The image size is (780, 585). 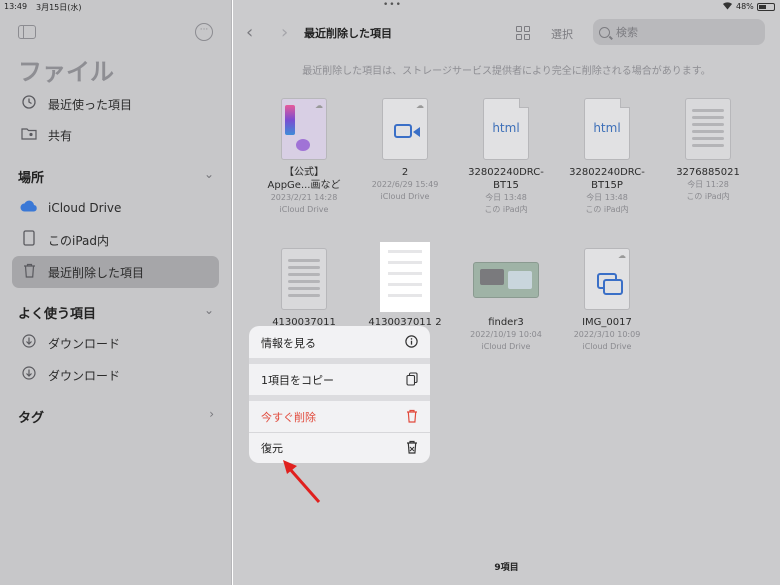 What do you see at coordinates (745, 6) in the screenshot?
I see `battery-percent: 48%` at bounding box center [745, 6].